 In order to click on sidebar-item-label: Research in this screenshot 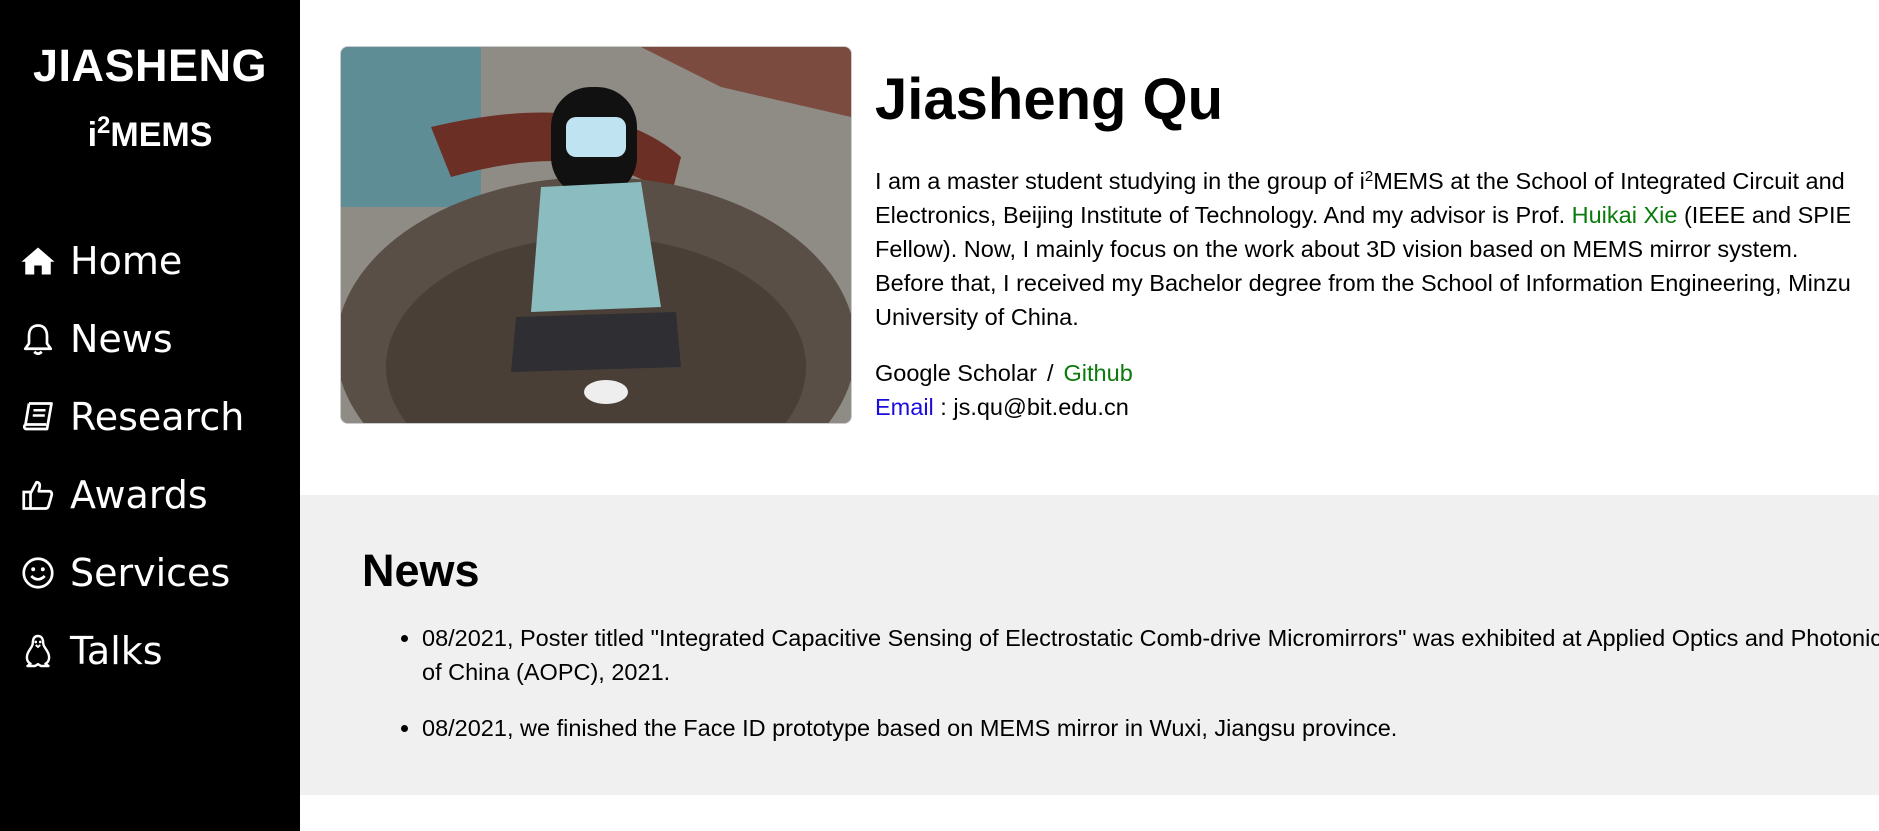, I will do `click(157, 417)`.